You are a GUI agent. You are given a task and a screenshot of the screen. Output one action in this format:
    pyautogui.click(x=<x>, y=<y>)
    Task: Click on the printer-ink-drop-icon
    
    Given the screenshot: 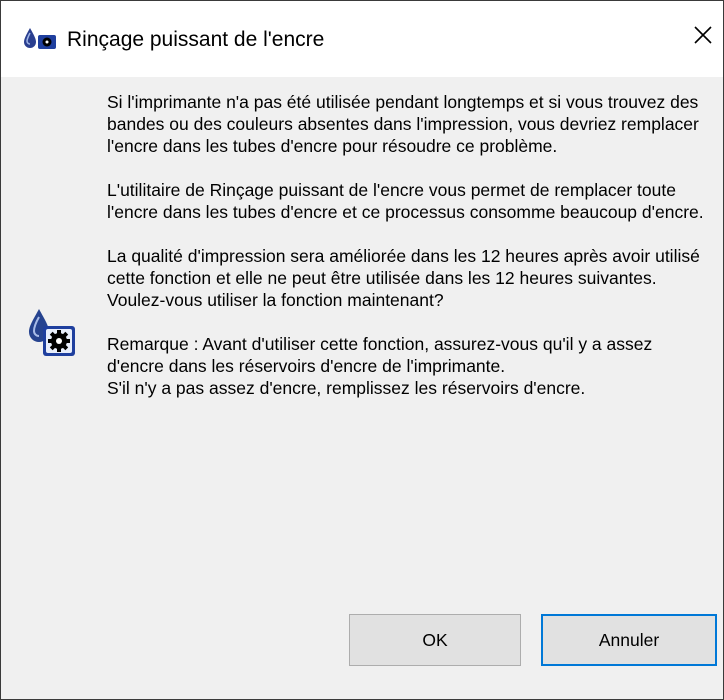 What is the action you would take?
    pyautogui.click(x=41, y=40)
    